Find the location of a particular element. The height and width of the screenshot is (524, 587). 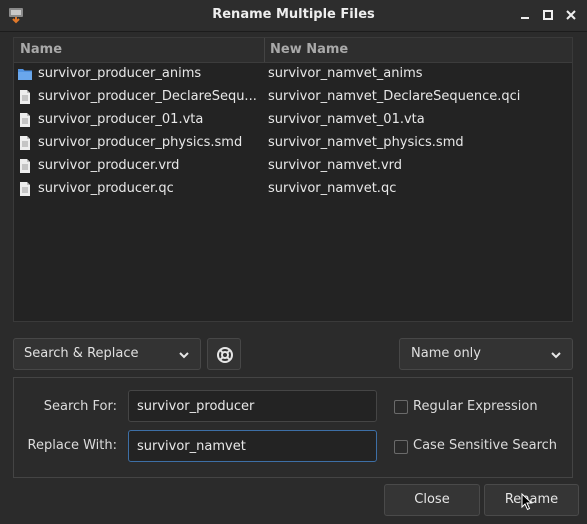

maximize-button is located at coordinates (548, 15).